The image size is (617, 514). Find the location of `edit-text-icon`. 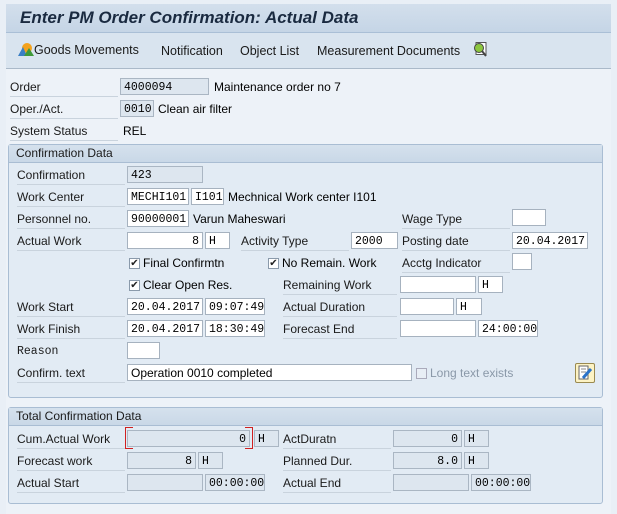

edit-text-icon is located at coordinates (585, 372).